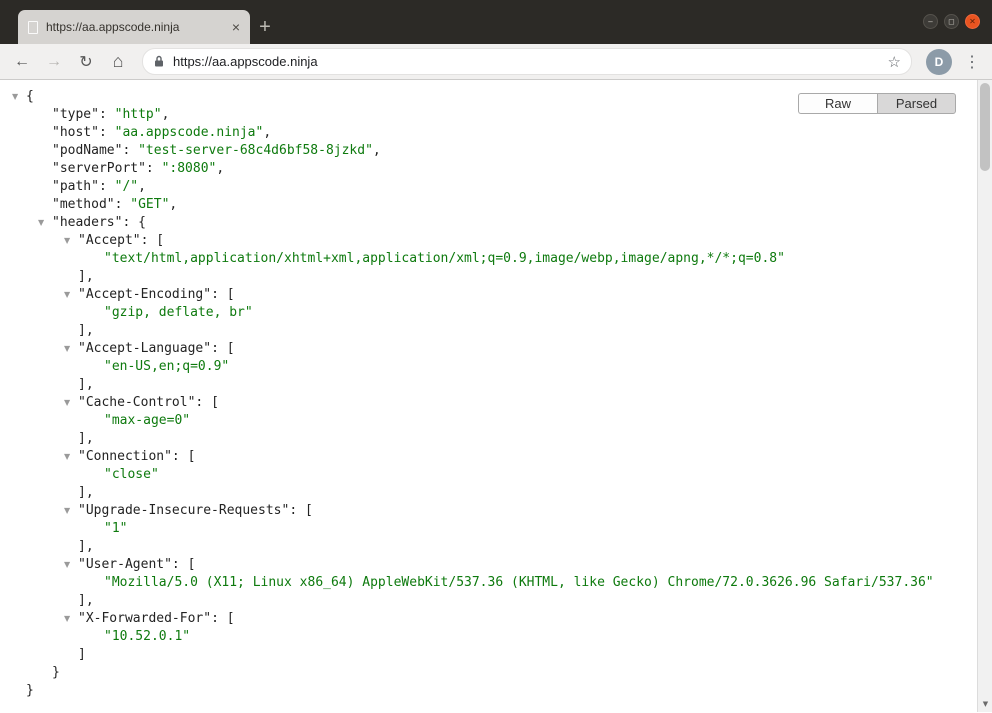 This screenshot has height=713, width=992. Describe the element at coordinates (930, 21) in the screenshot. I see `window-minimize-button: –` at that location.